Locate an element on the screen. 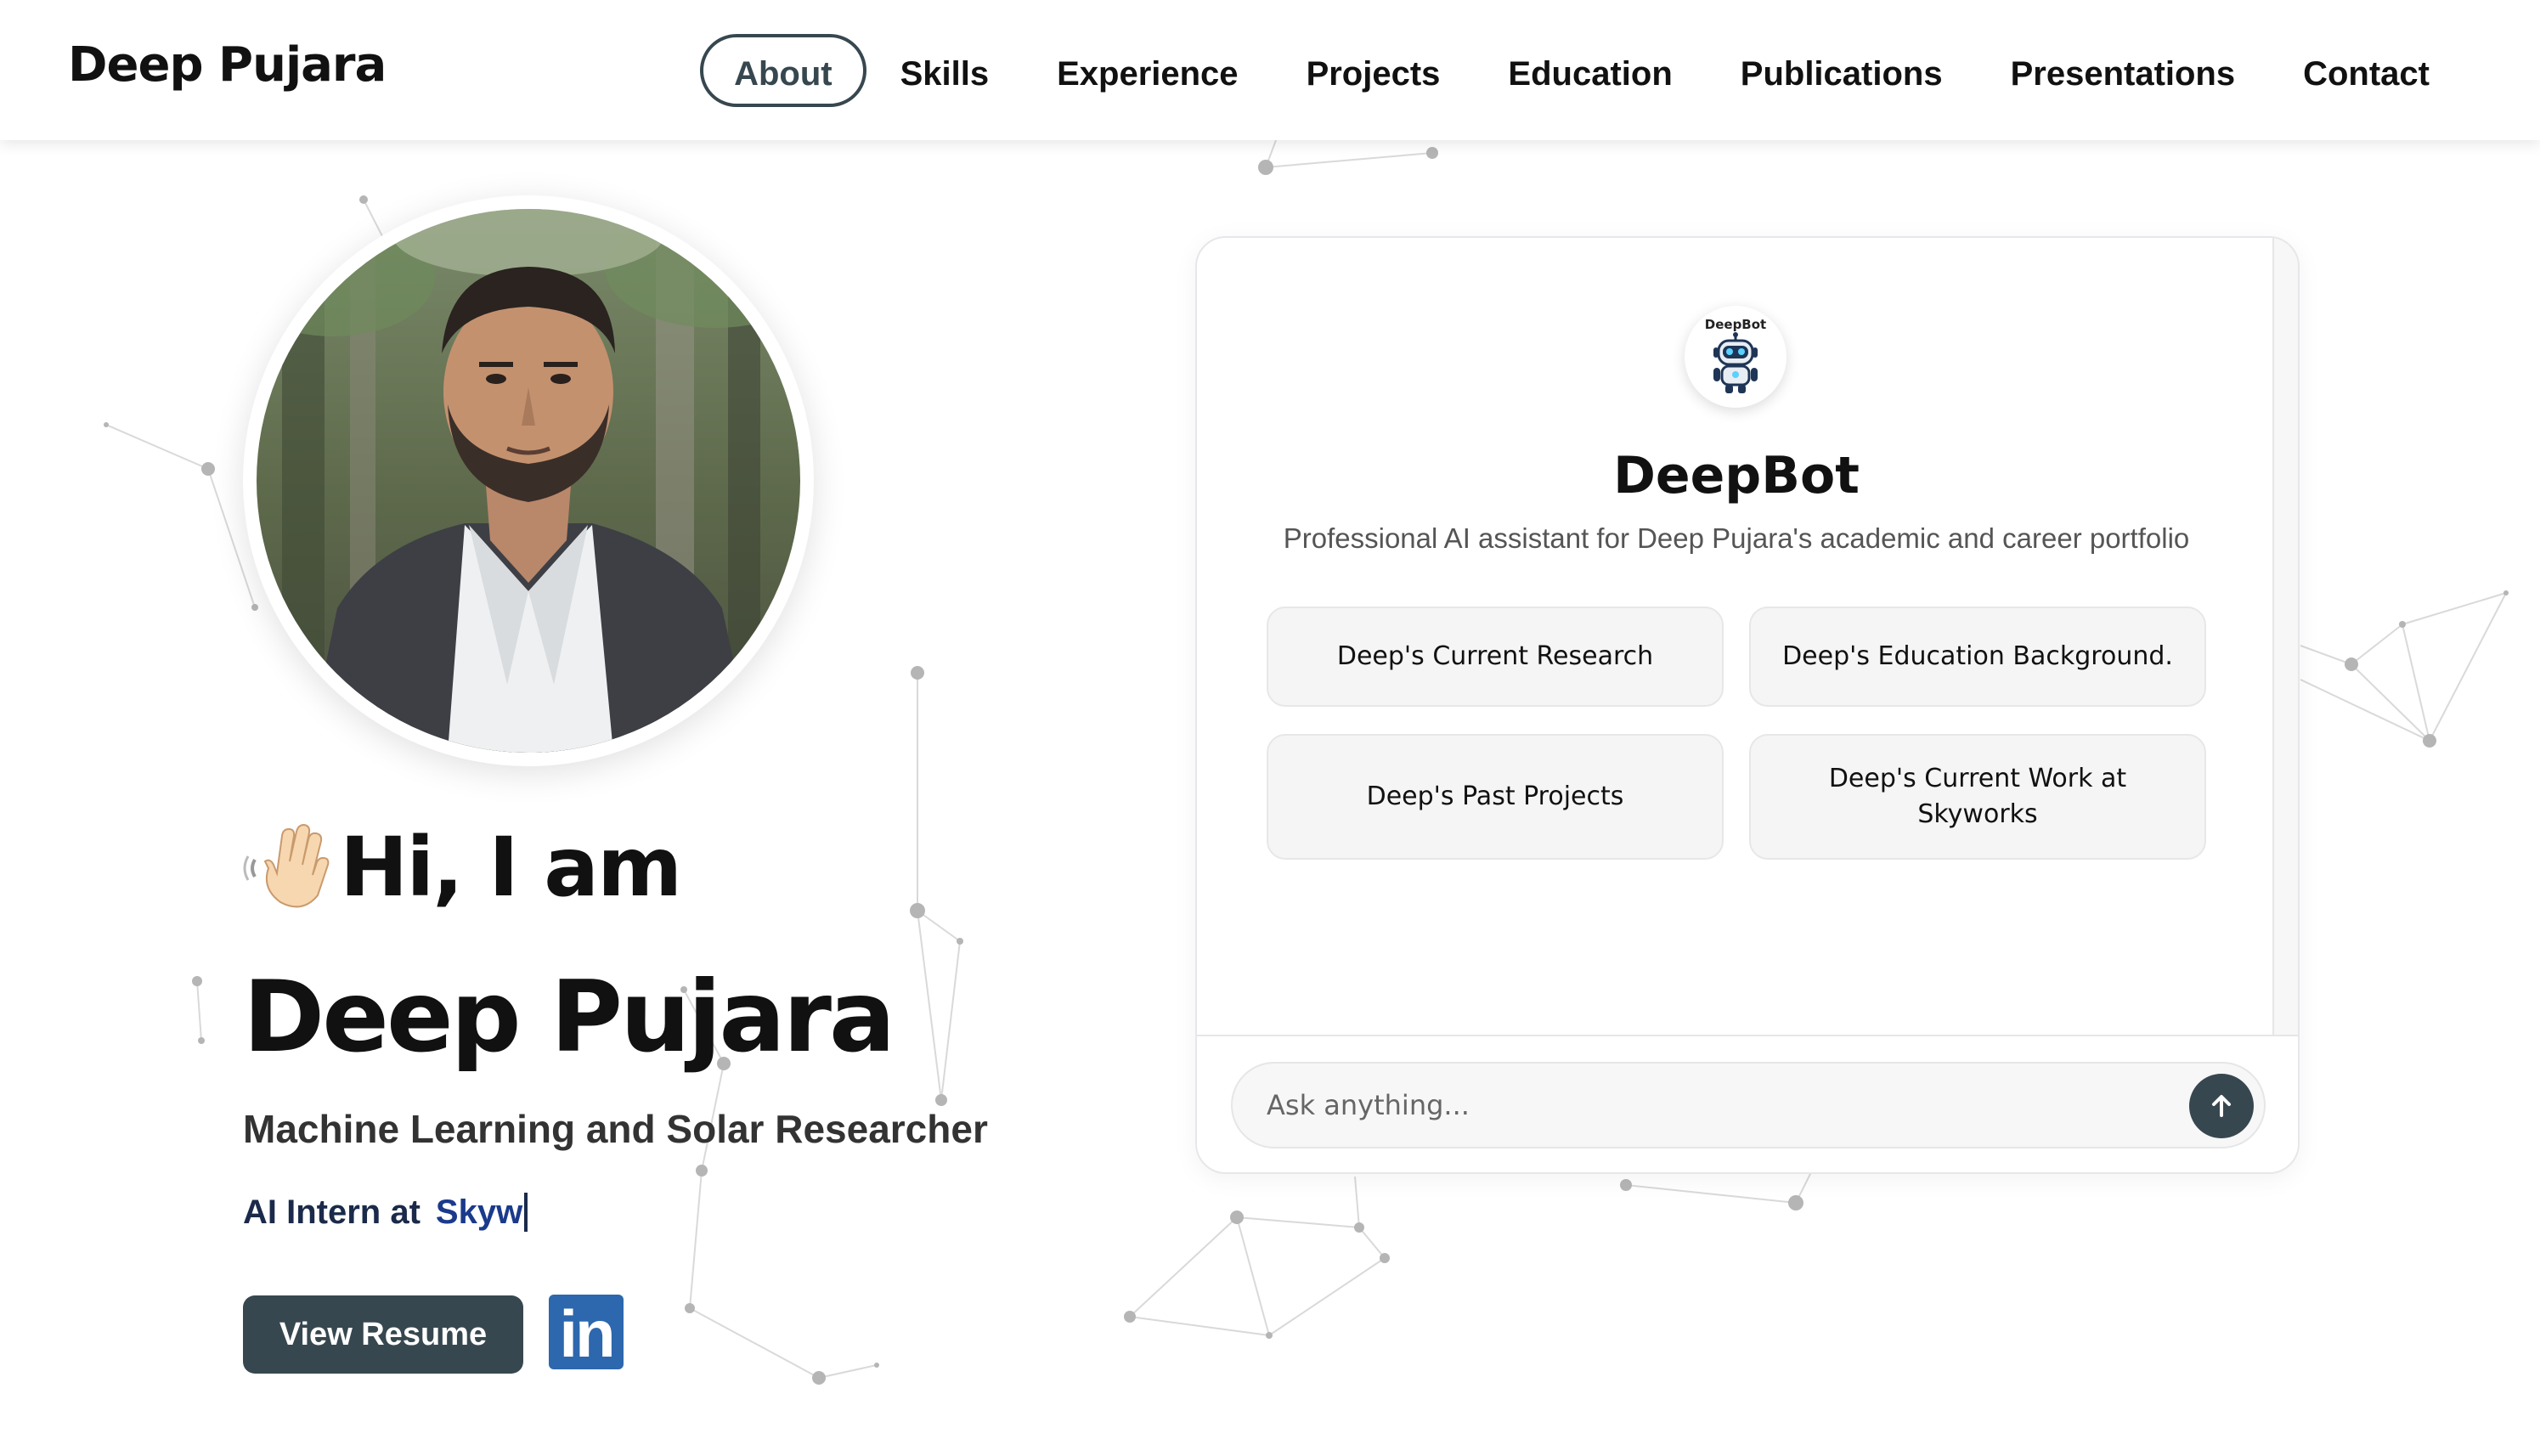 This screenshot has width=2540, height=1456. bot-avatar-label: DeepBot is located at coordinates (1735, 324).